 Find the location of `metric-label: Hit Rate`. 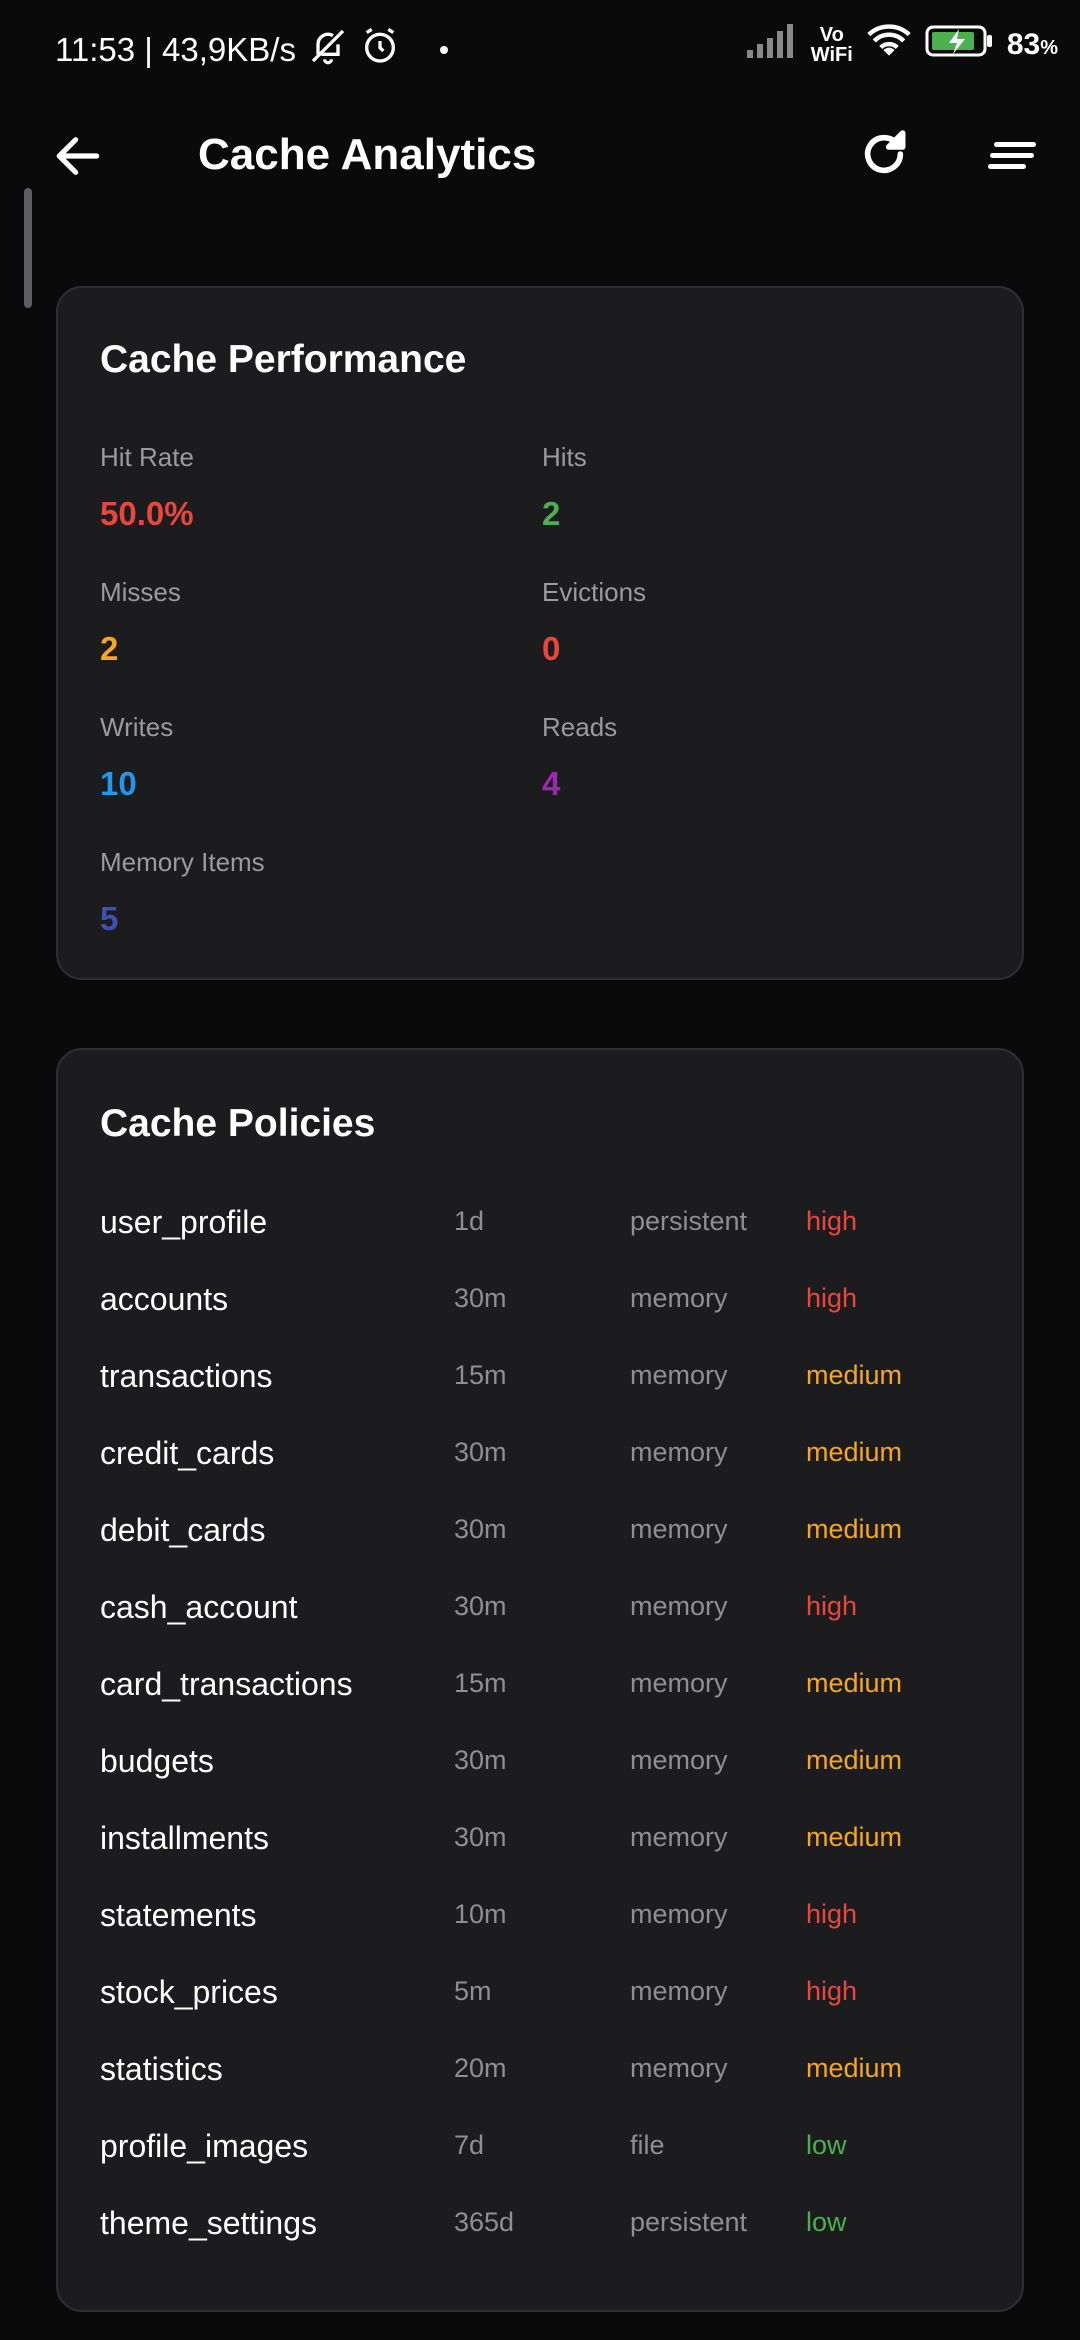

metric-label: Hit Rate is located at coordinates (147, 457).